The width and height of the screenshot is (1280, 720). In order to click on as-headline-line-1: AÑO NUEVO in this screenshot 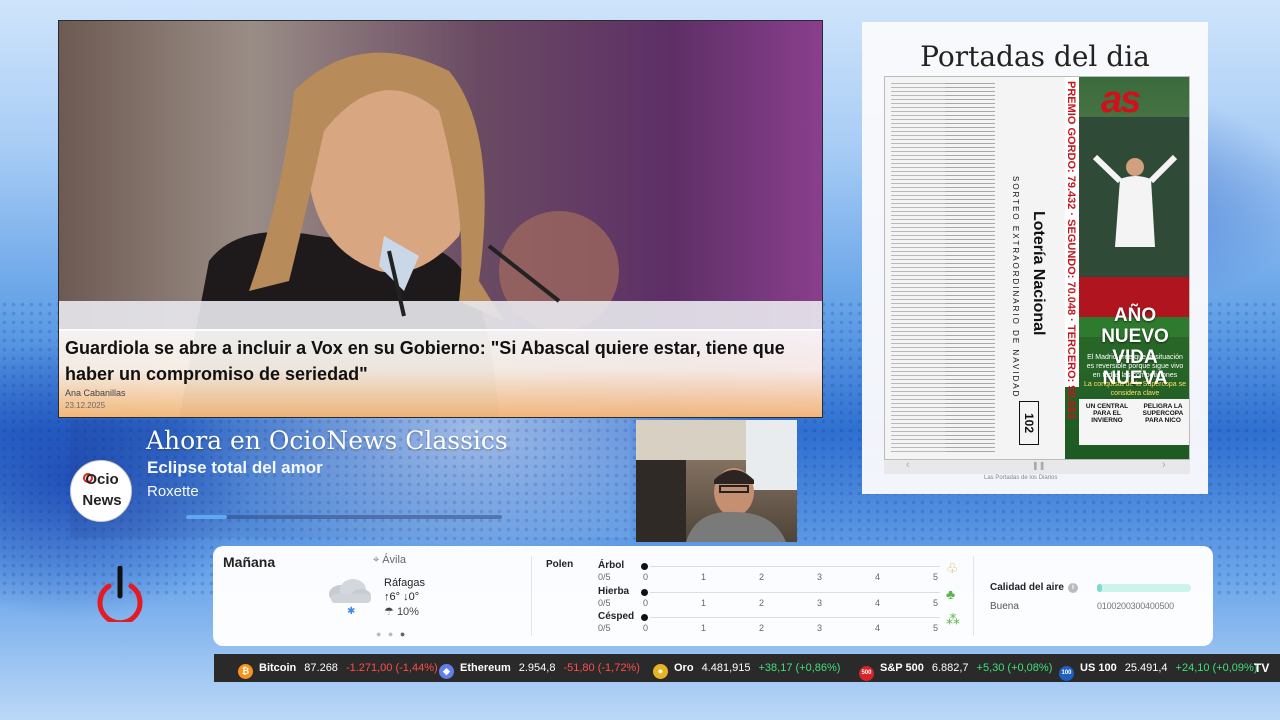, I will do `click(1135, 326)`.